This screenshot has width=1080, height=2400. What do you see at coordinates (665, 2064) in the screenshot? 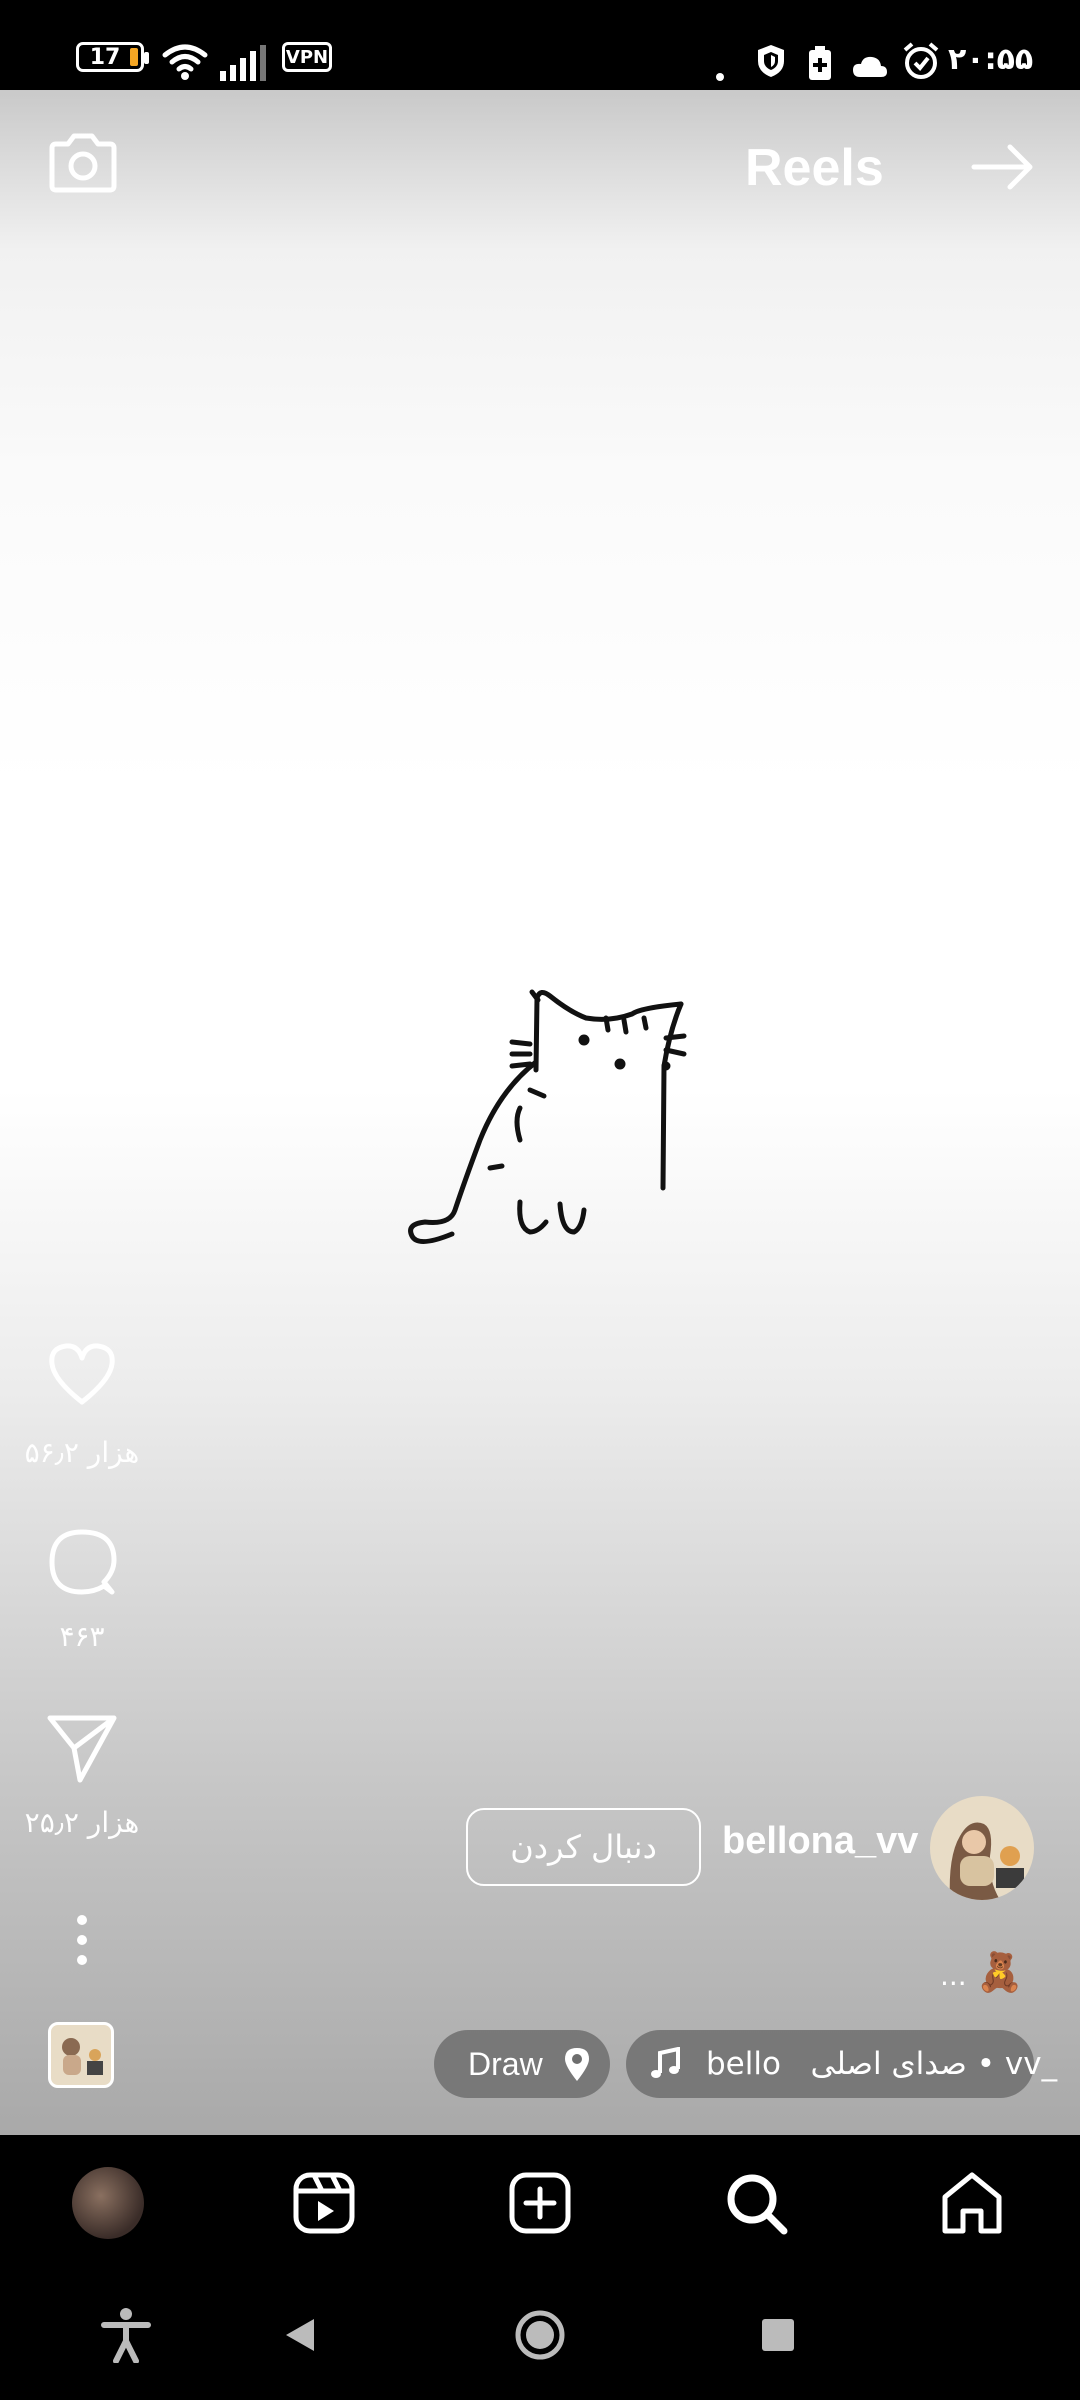
I see `music-note-icon` at bounding box center [665, 2064].